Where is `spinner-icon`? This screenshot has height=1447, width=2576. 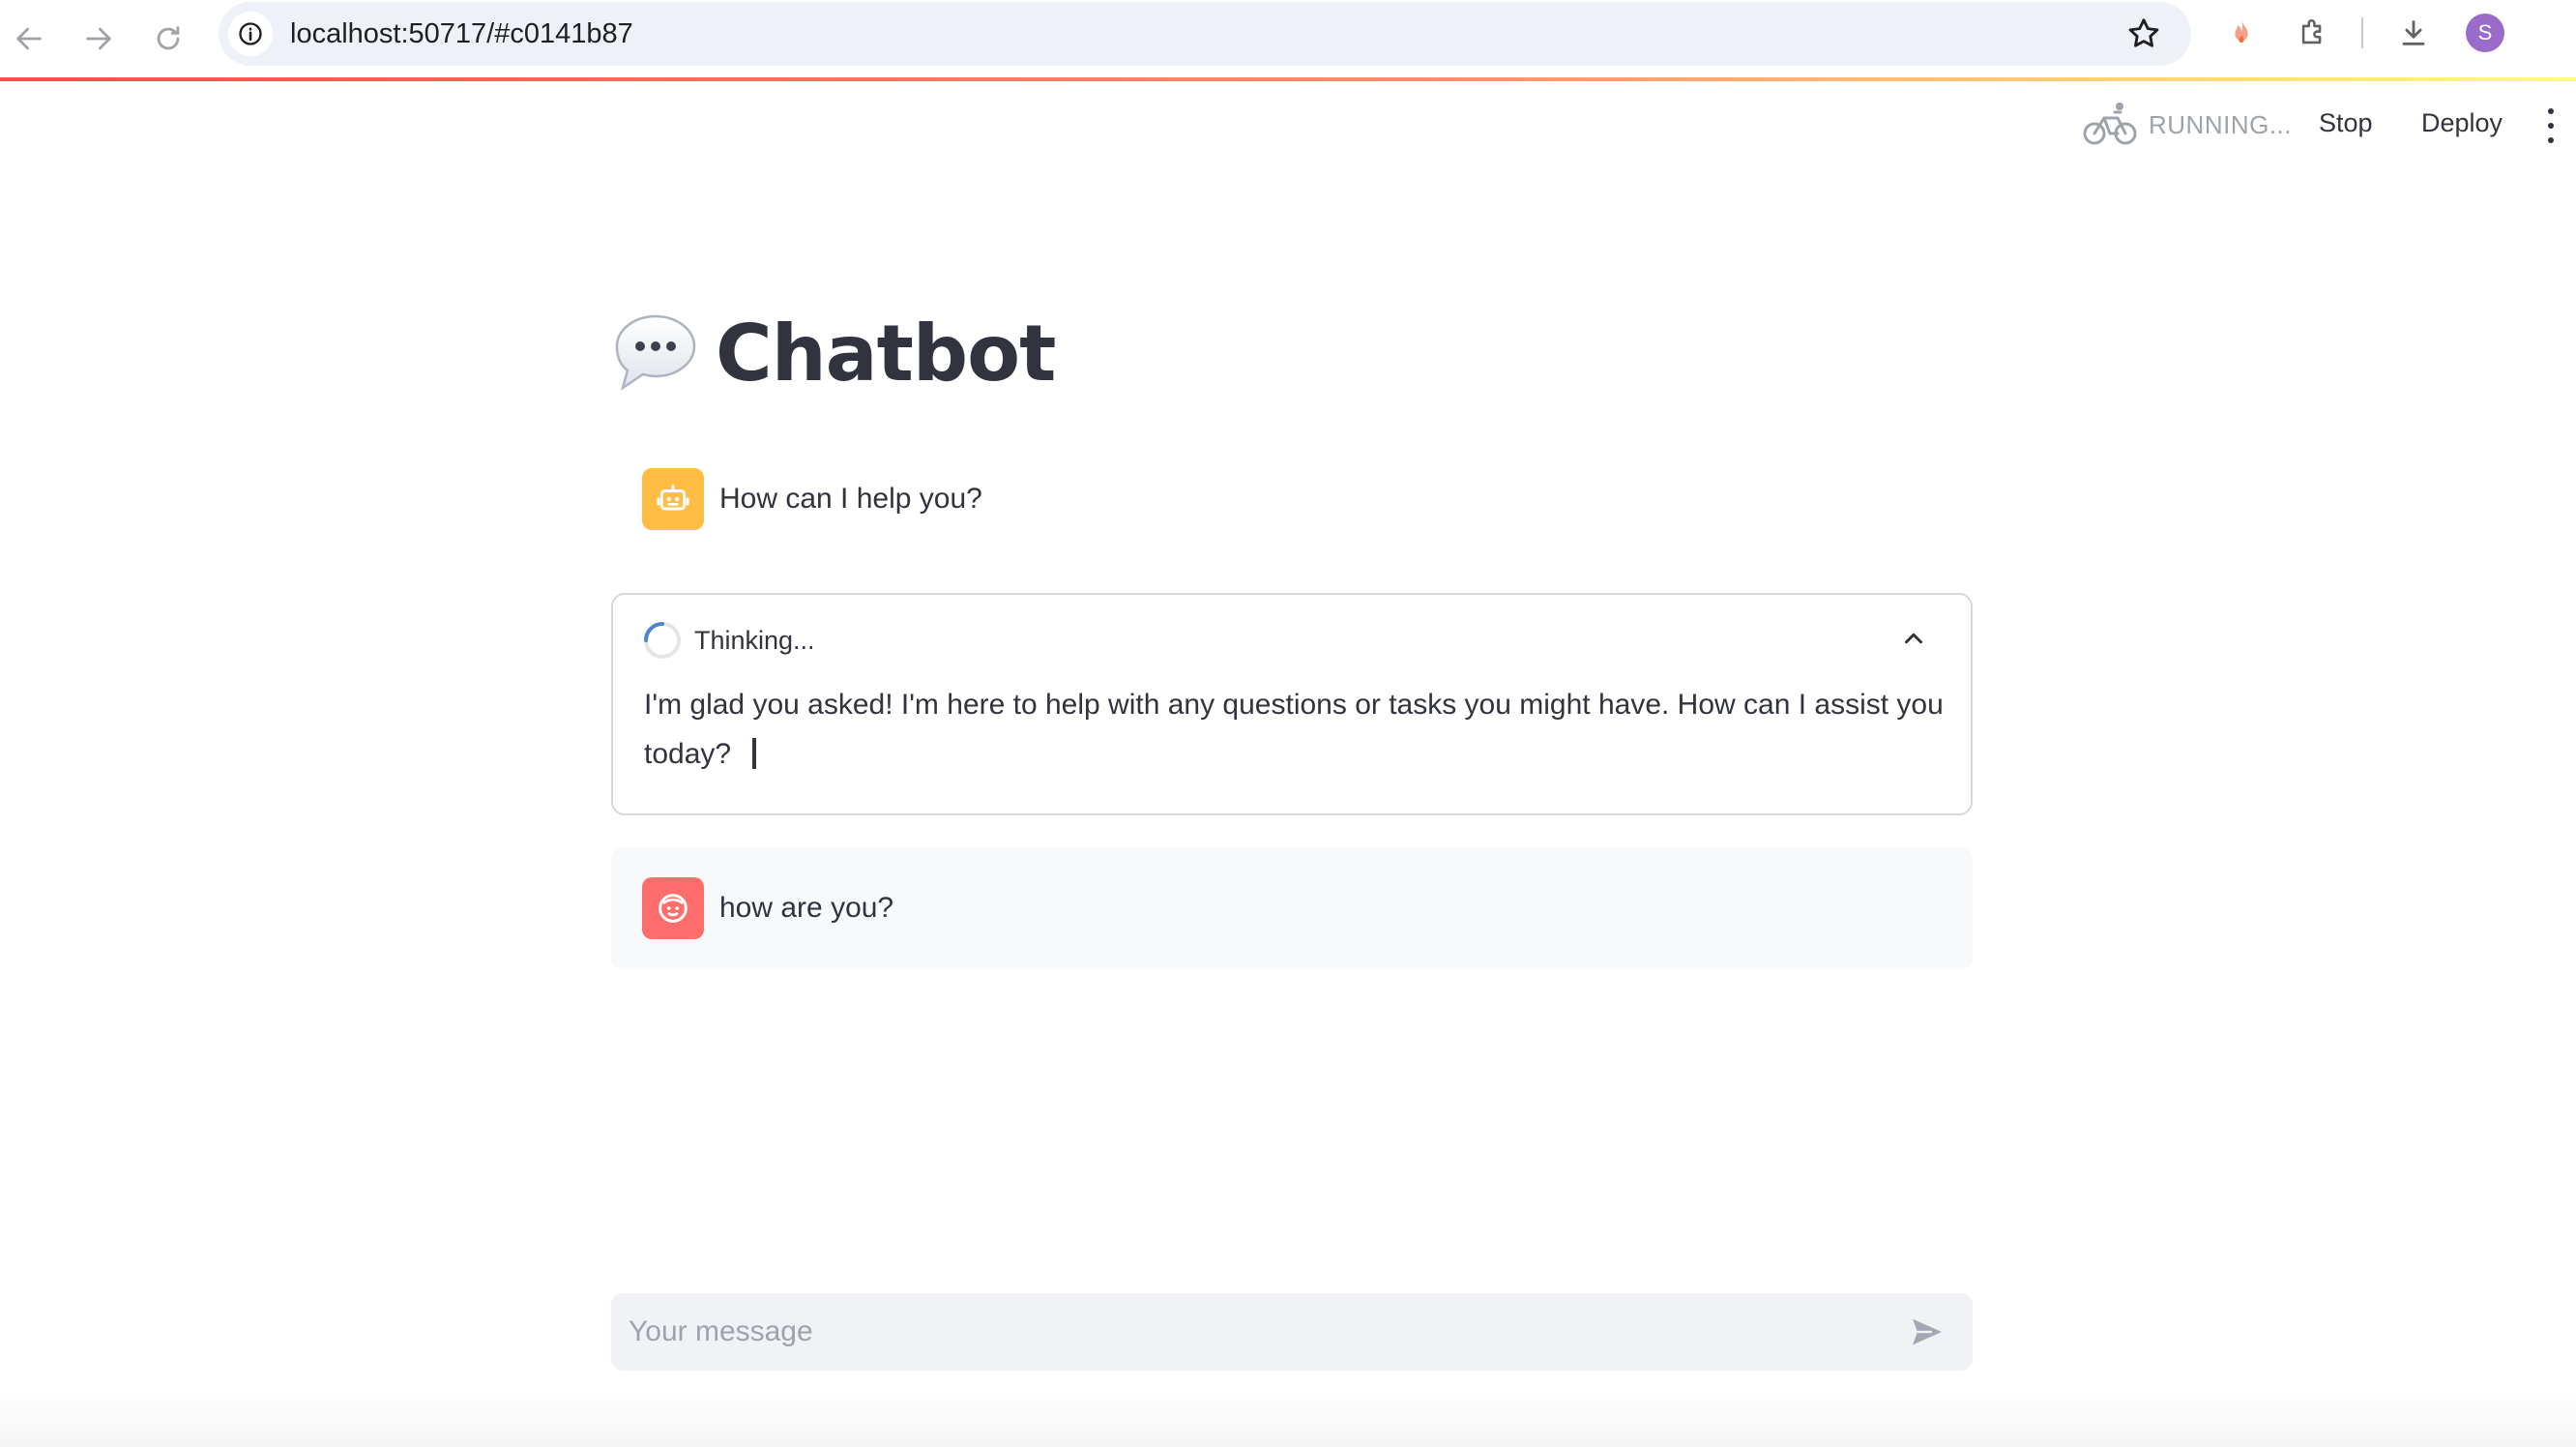 spinner-icon is located at coordinates (662, 640).